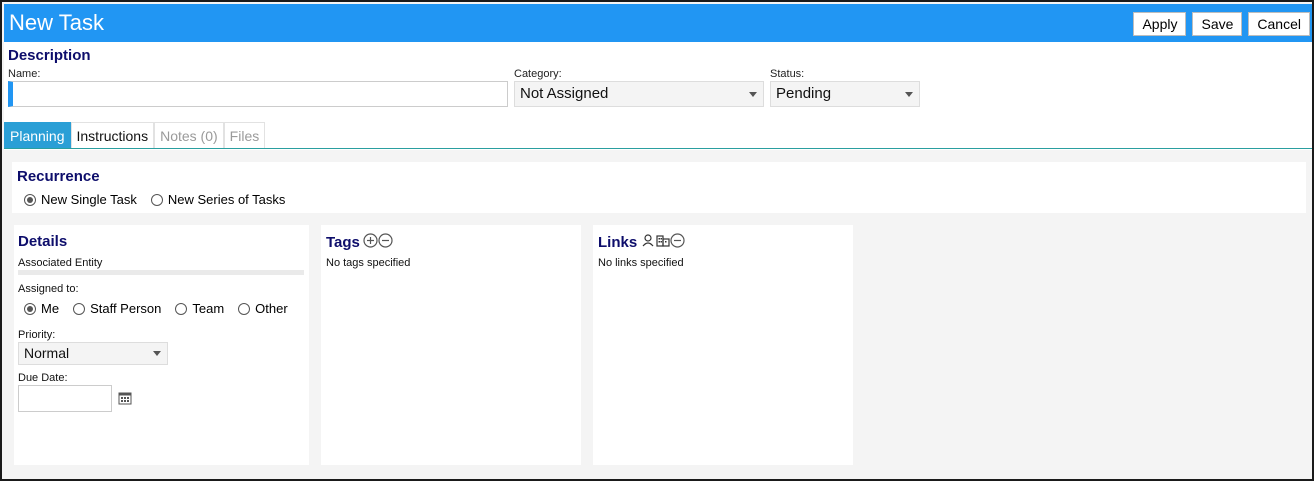 This screenshot has height=481, width=1314. Describe the element at coordinates (1279, 24) in the screenshot. I see `cancel-button: Cancel` at that location.